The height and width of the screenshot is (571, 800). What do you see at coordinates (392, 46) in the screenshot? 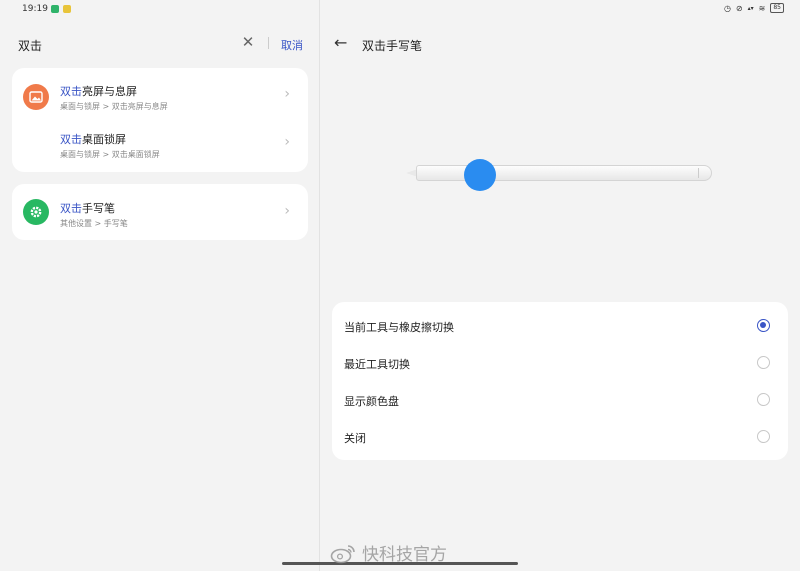
I see `page-title: 双击手写笔` at bounding box center [392, 46].